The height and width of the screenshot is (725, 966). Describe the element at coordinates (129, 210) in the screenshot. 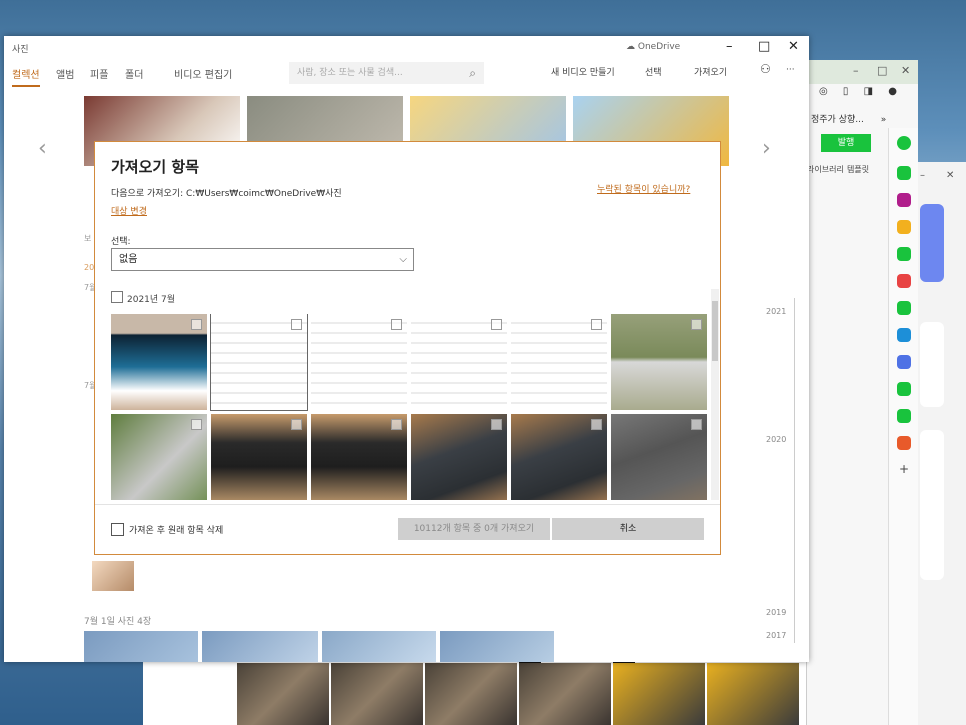

I see `change-destination-link: 대상 변경` at that location.